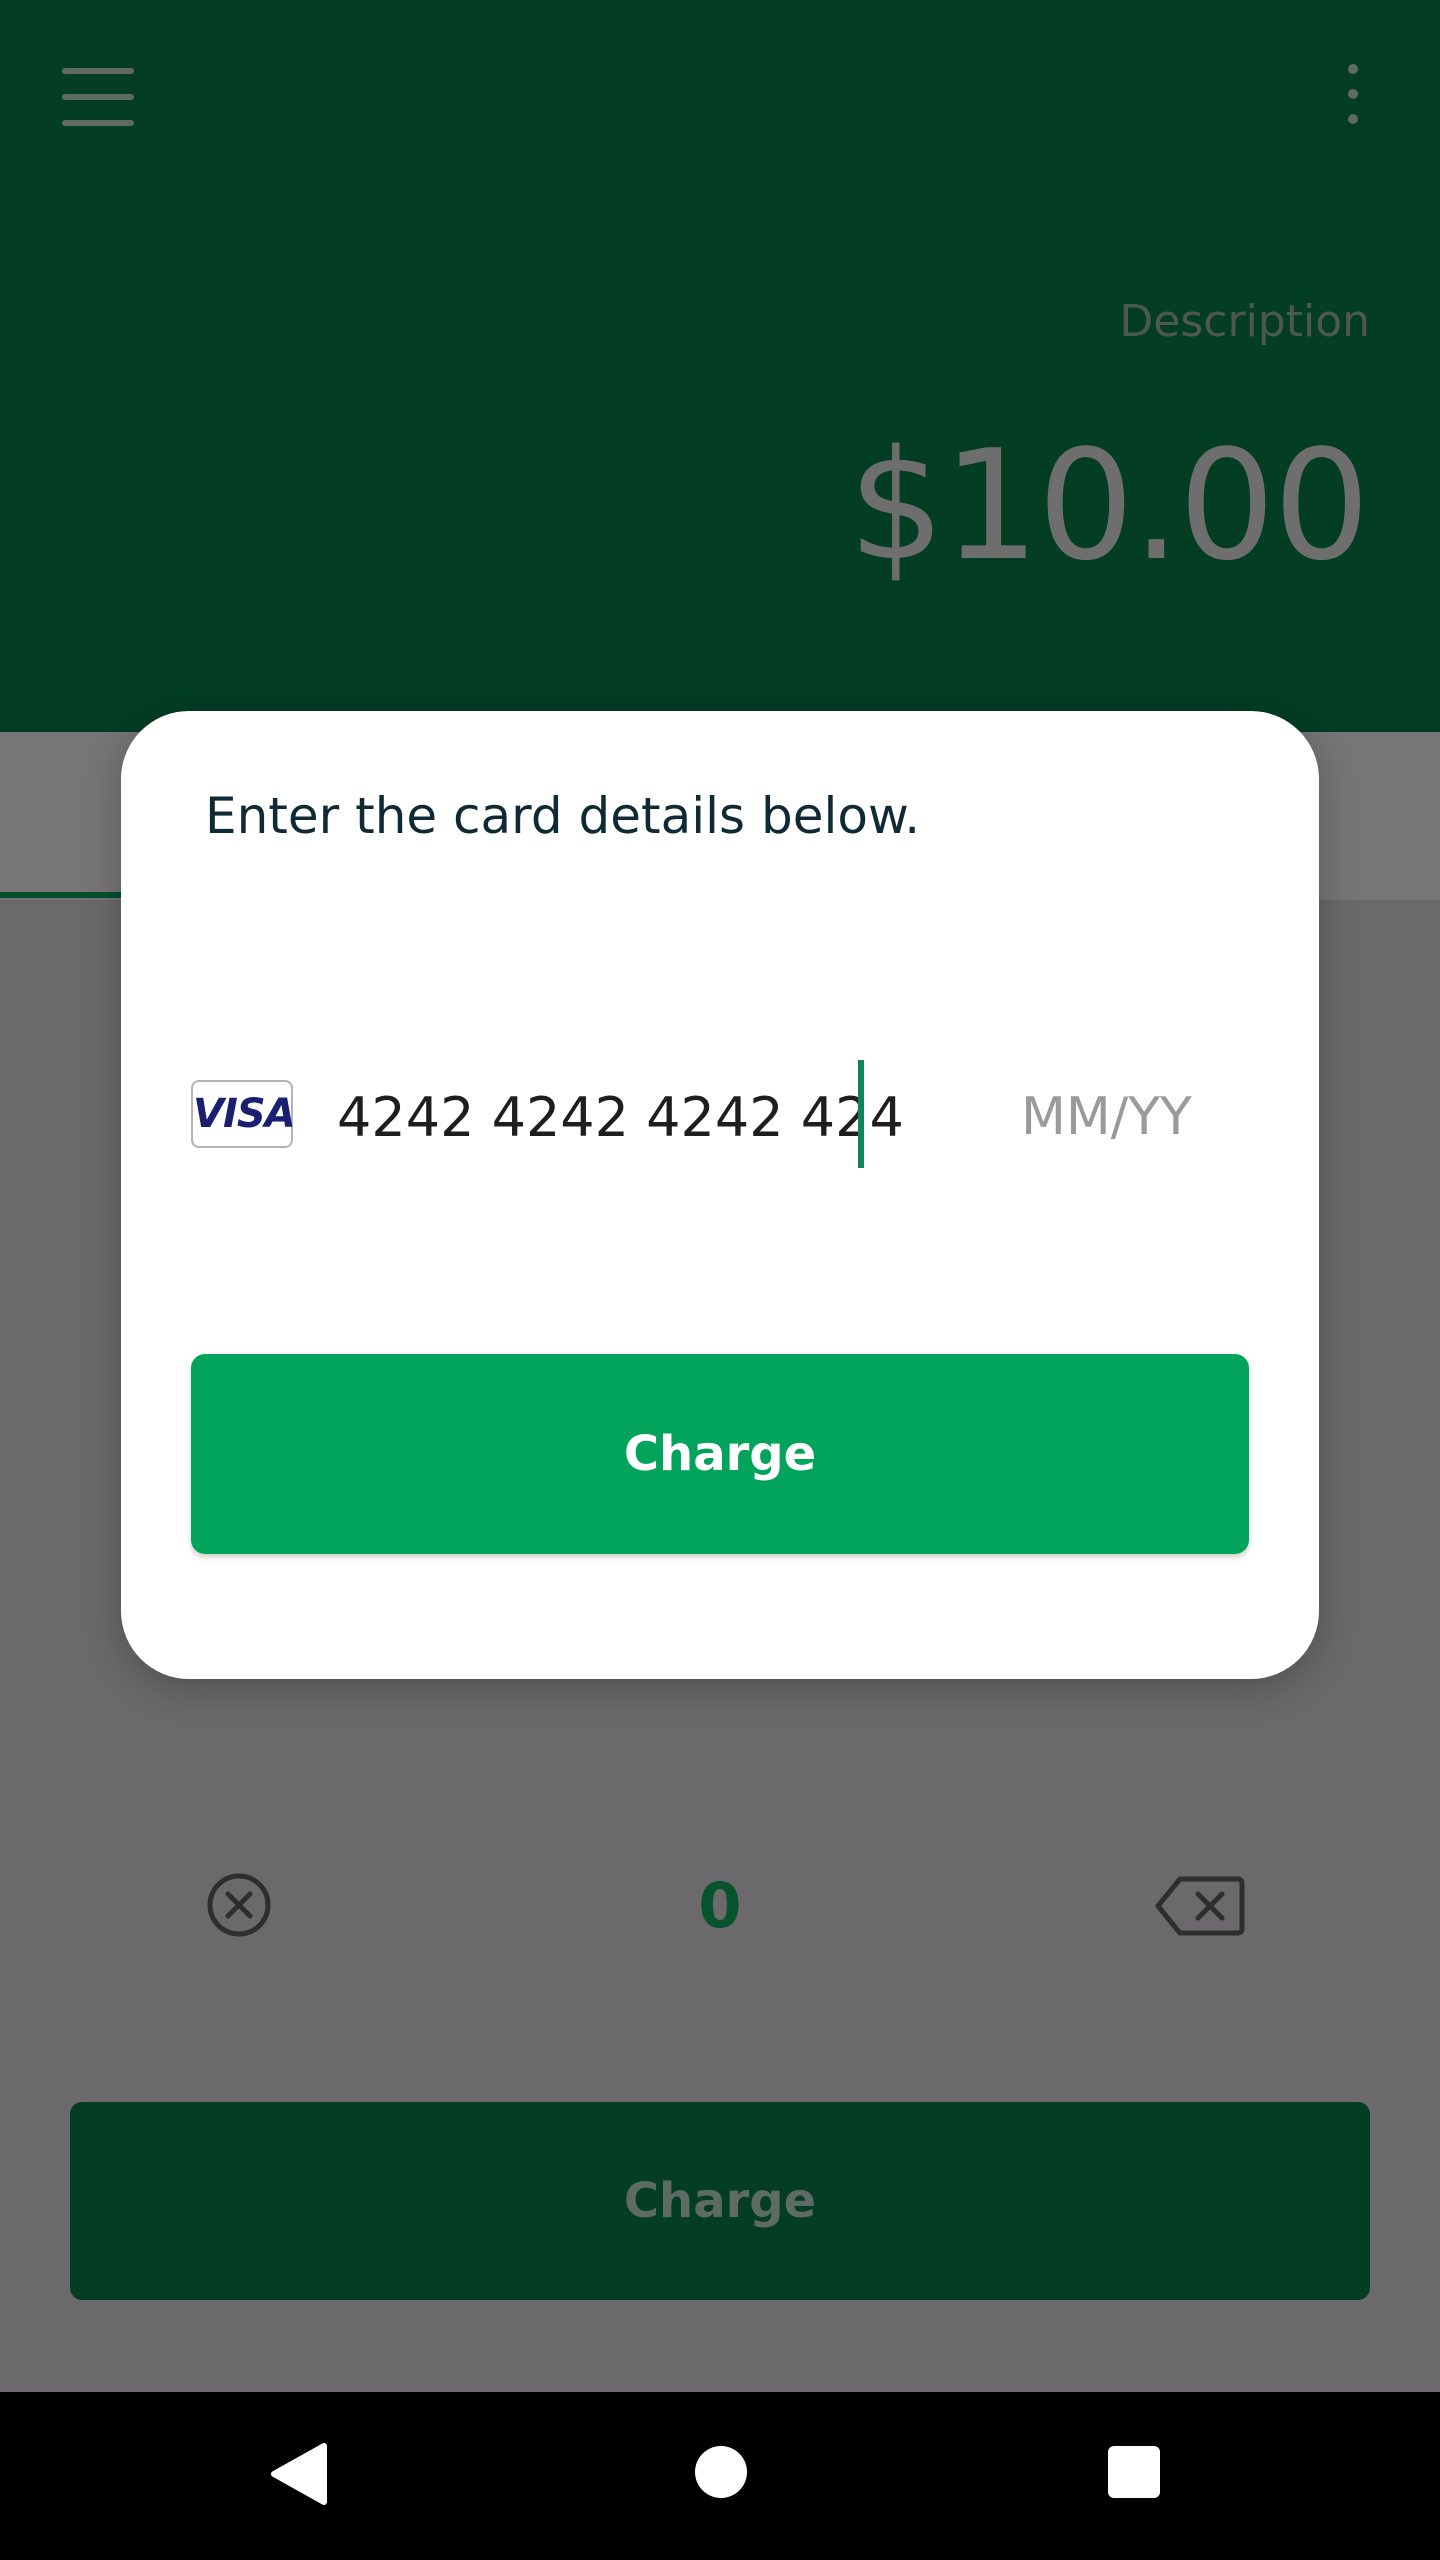 The image size is (1440, 2560). I want to click on back-triangle-icon, so click(298, 2474).